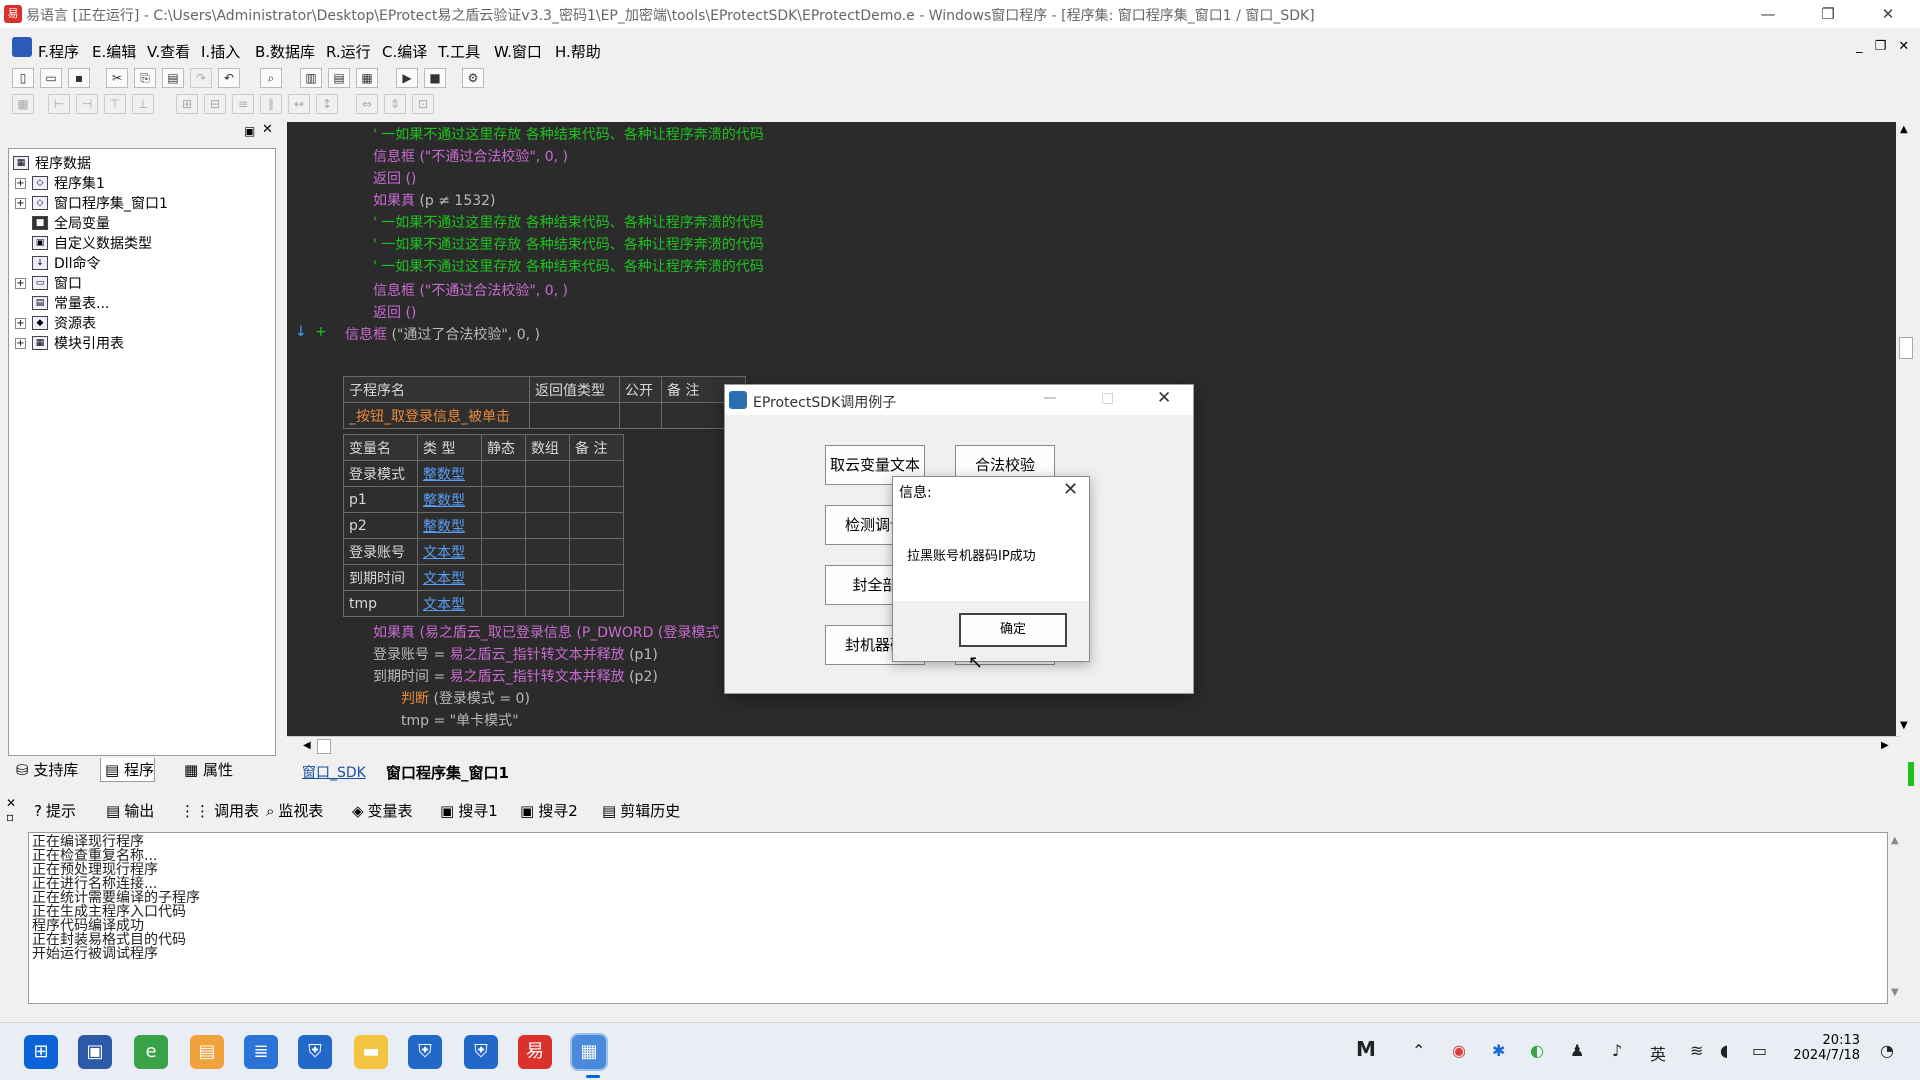 Image resolution: width=1920 pixels, height=1080 pixels. I want to click on table-row: 到期时间 文本型, so click(483, 577).